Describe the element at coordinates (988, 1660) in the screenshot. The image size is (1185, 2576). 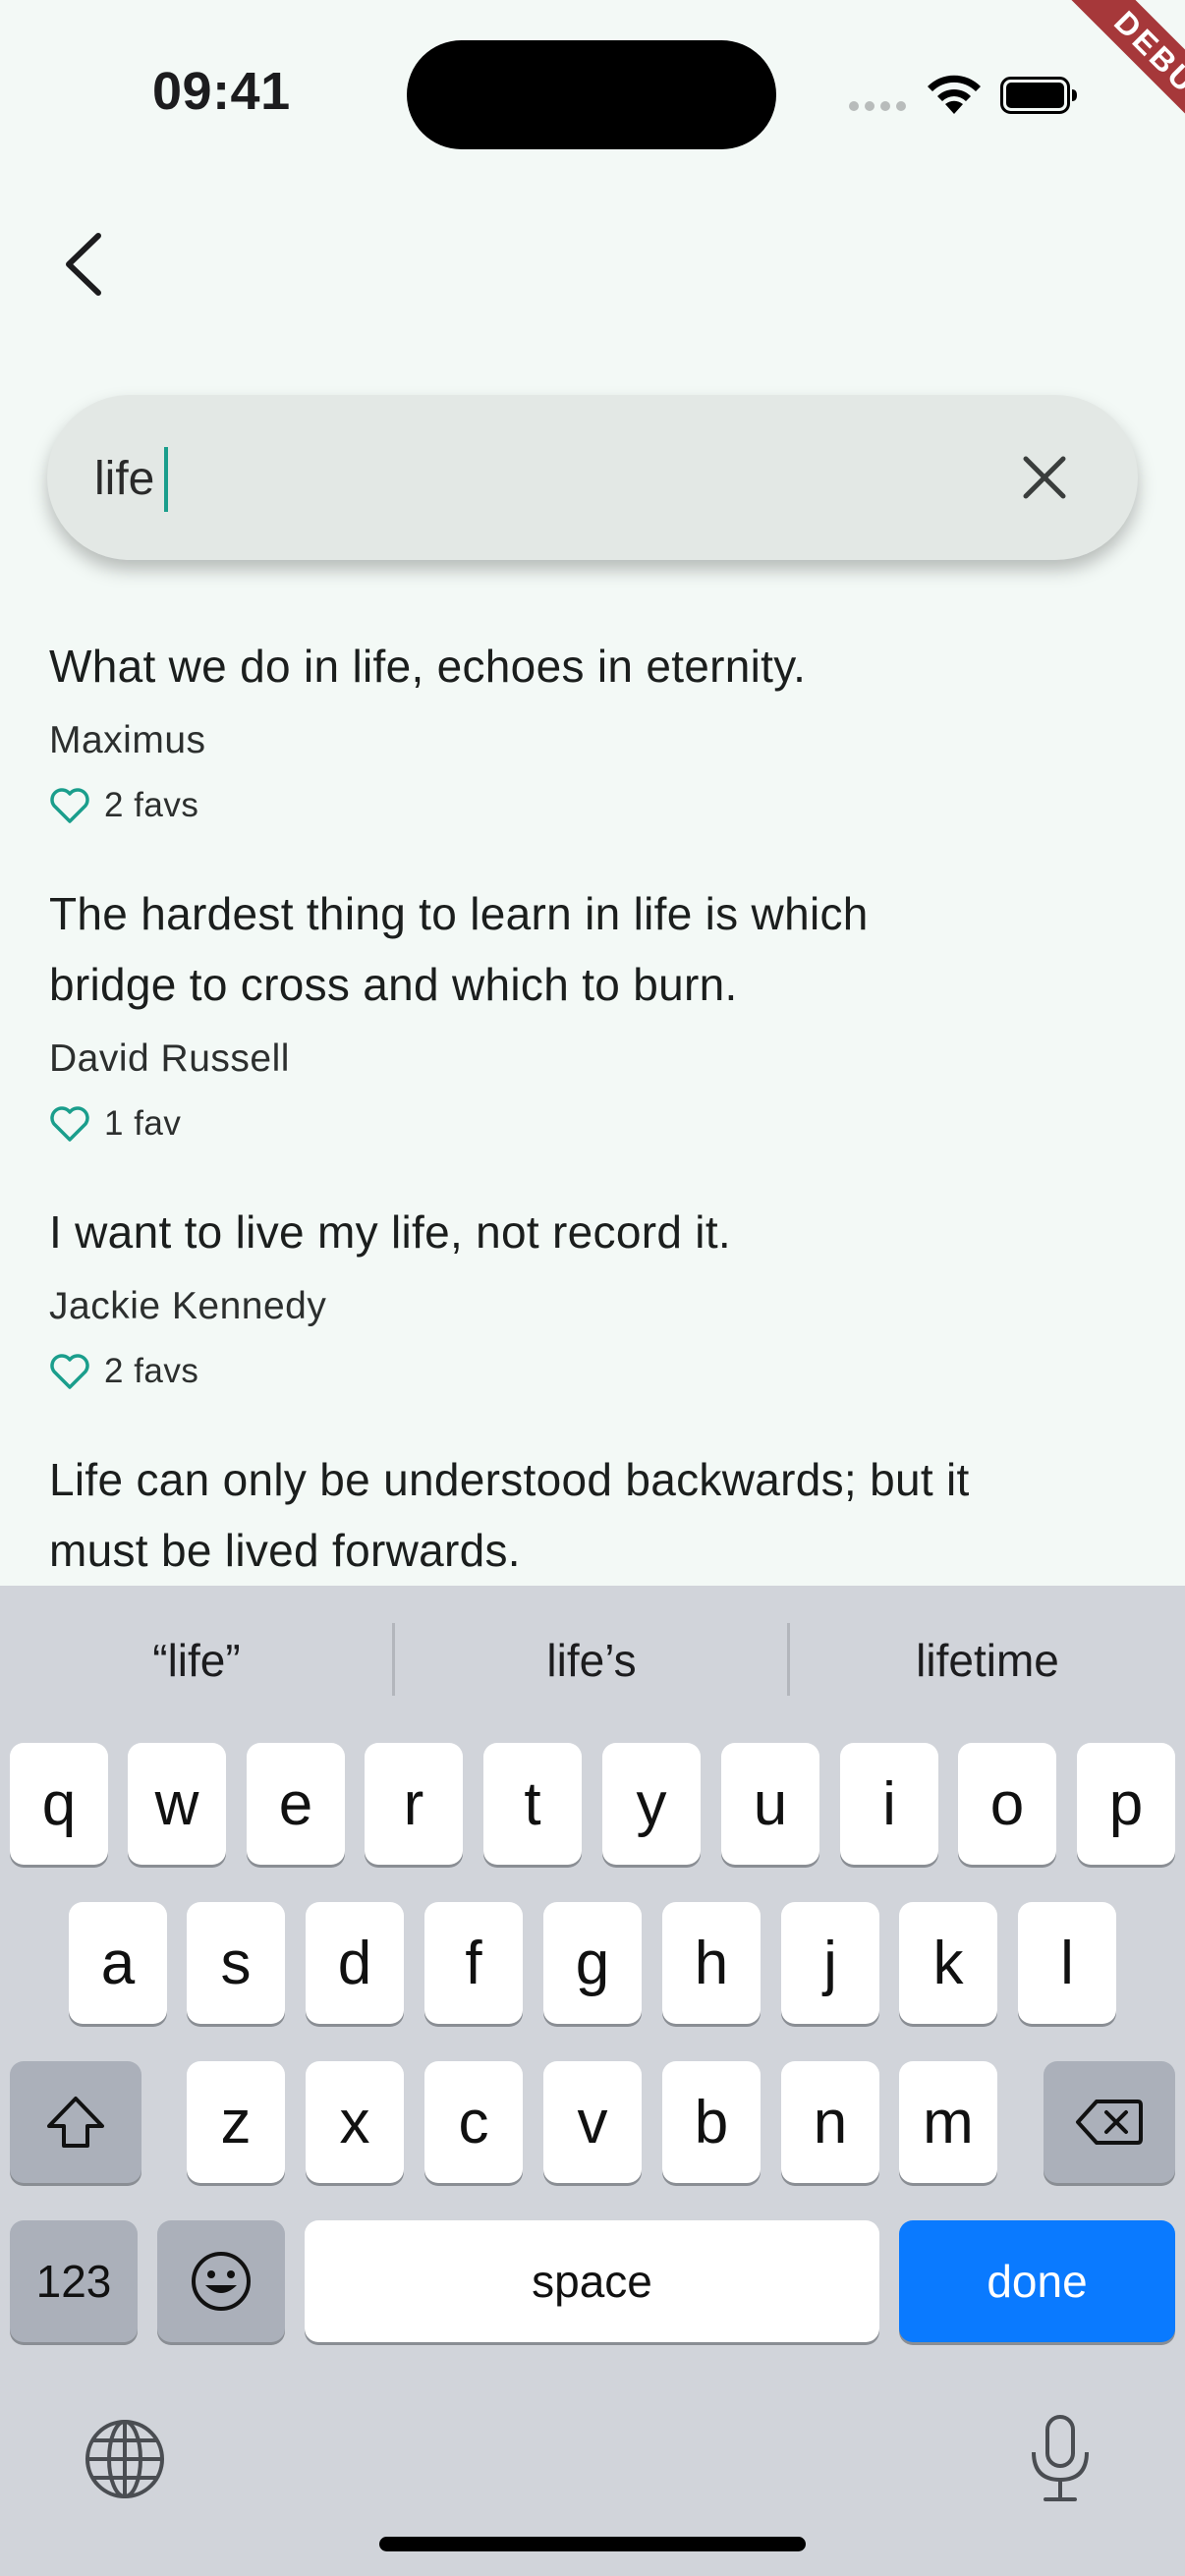
I see `suggestion-3: lifetime` at that location.